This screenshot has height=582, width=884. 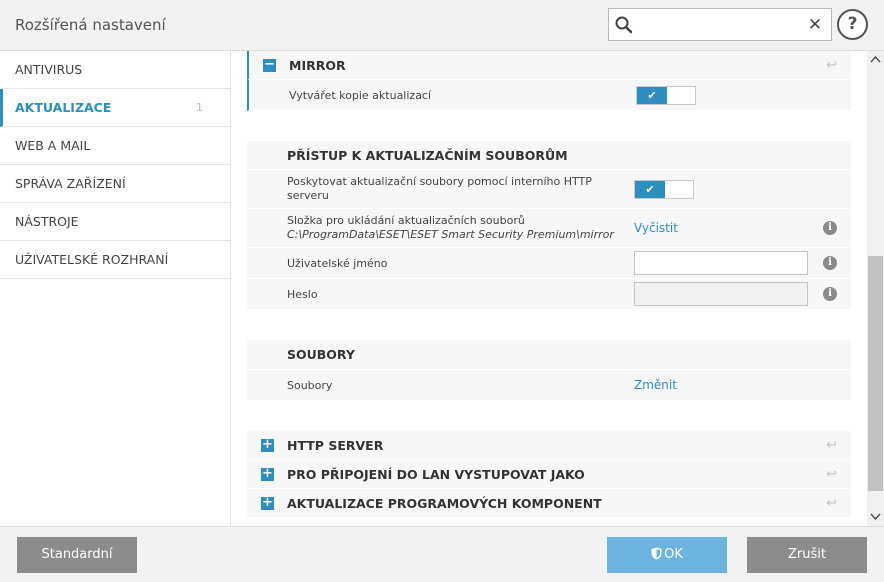 I want to click on section-title: HTTP SERVER, so click(x=335, y=445).